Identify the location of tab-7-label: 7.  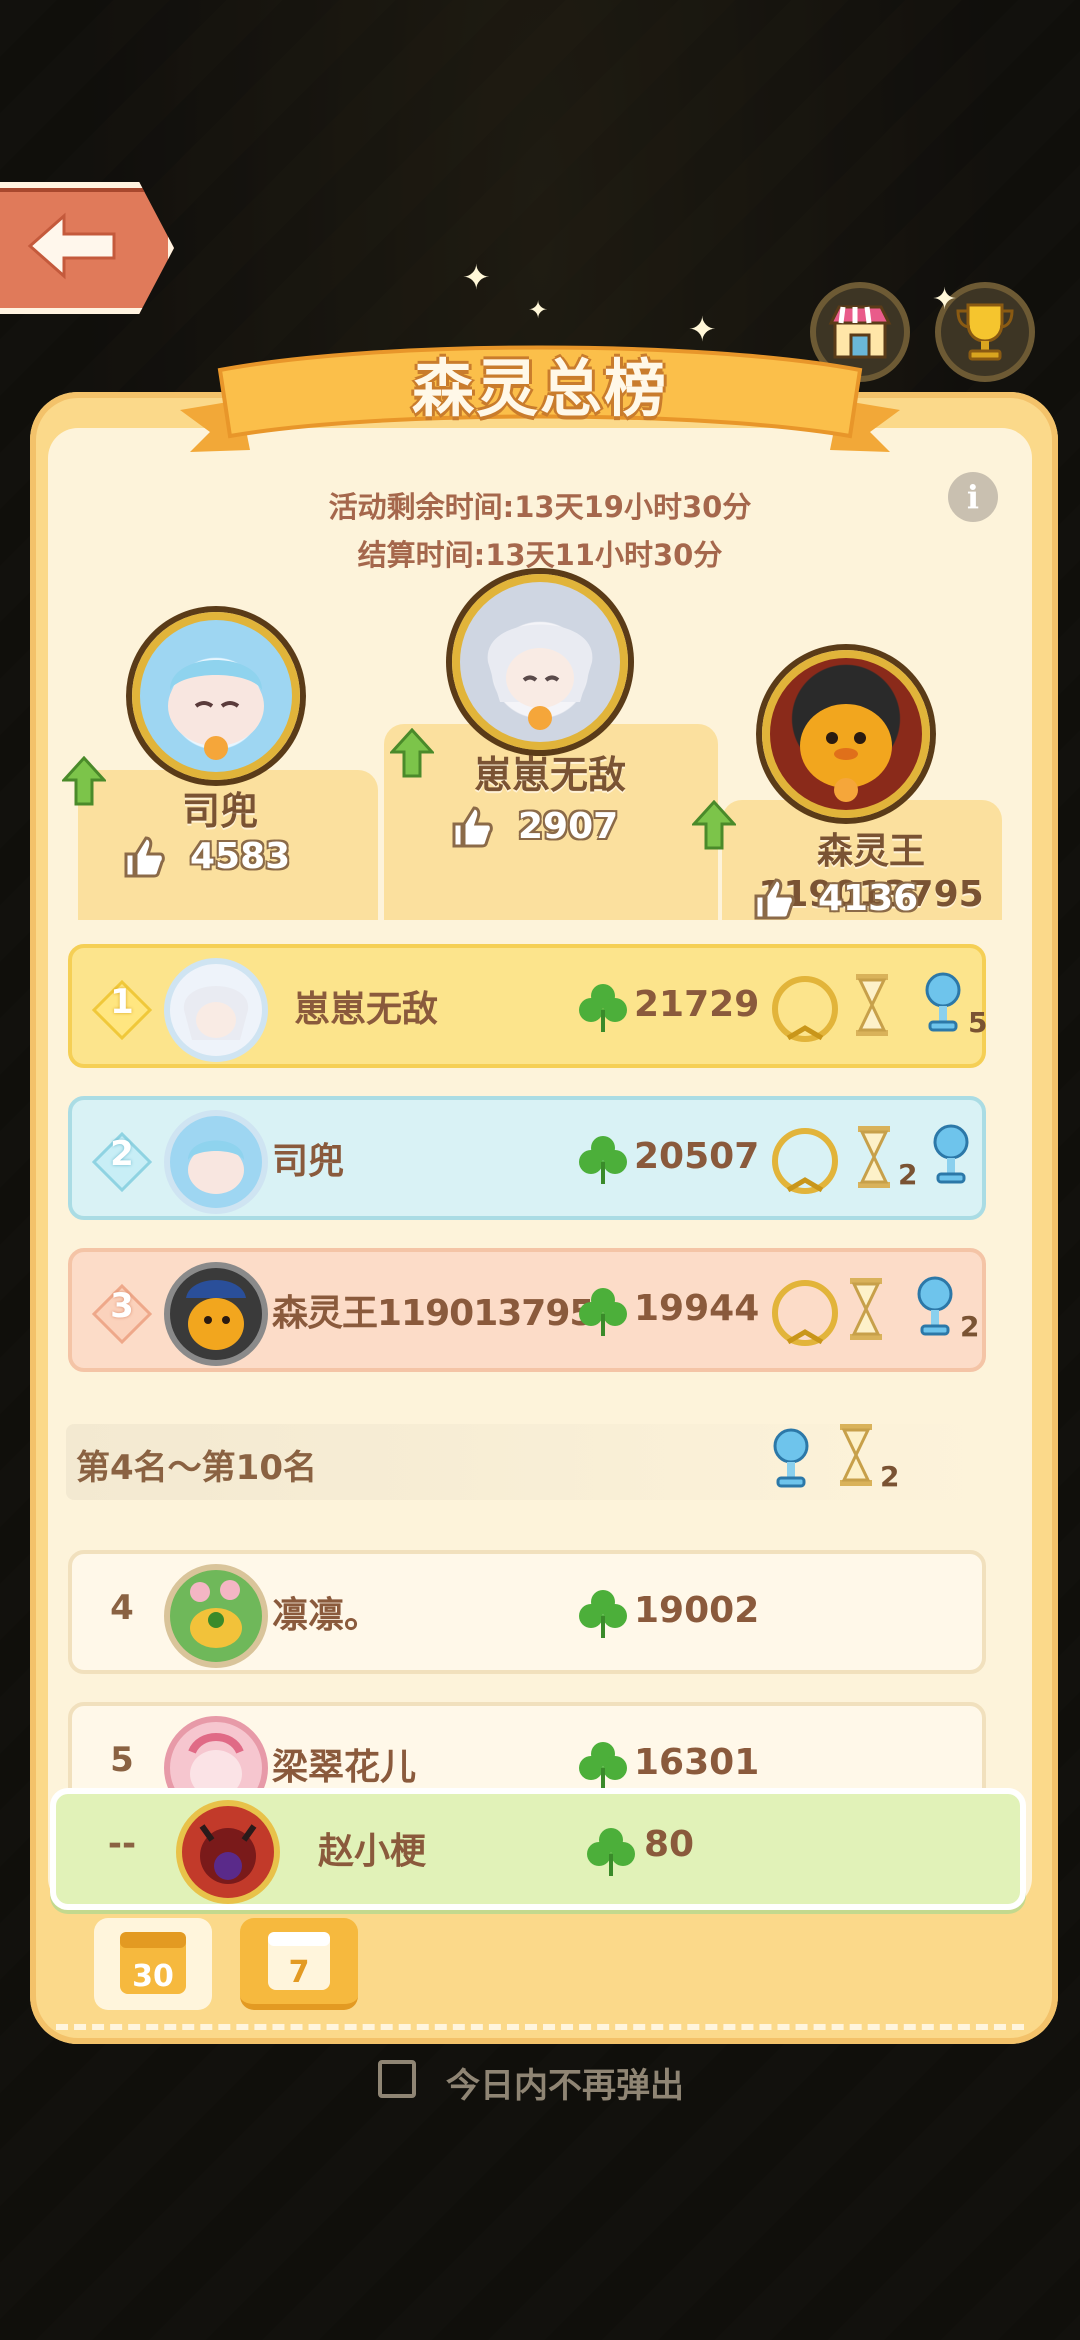
(299, 1972).